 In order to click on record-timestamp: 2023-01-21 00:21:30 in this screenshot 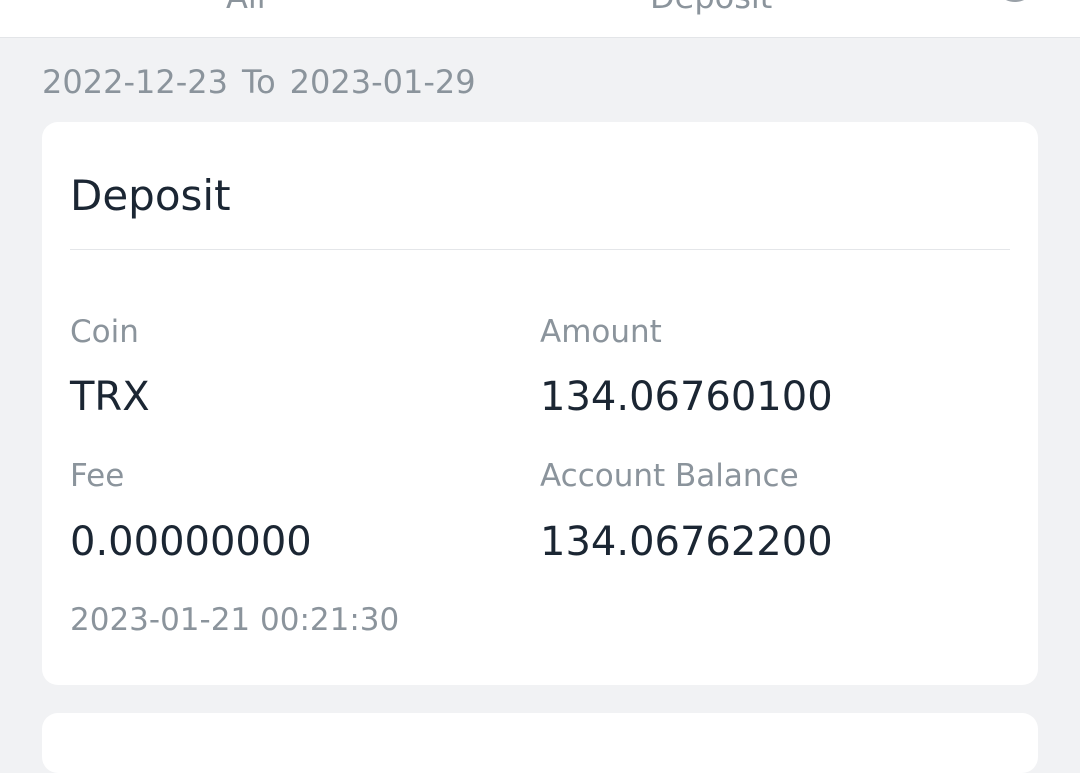, I will do `click(235, 620)`.